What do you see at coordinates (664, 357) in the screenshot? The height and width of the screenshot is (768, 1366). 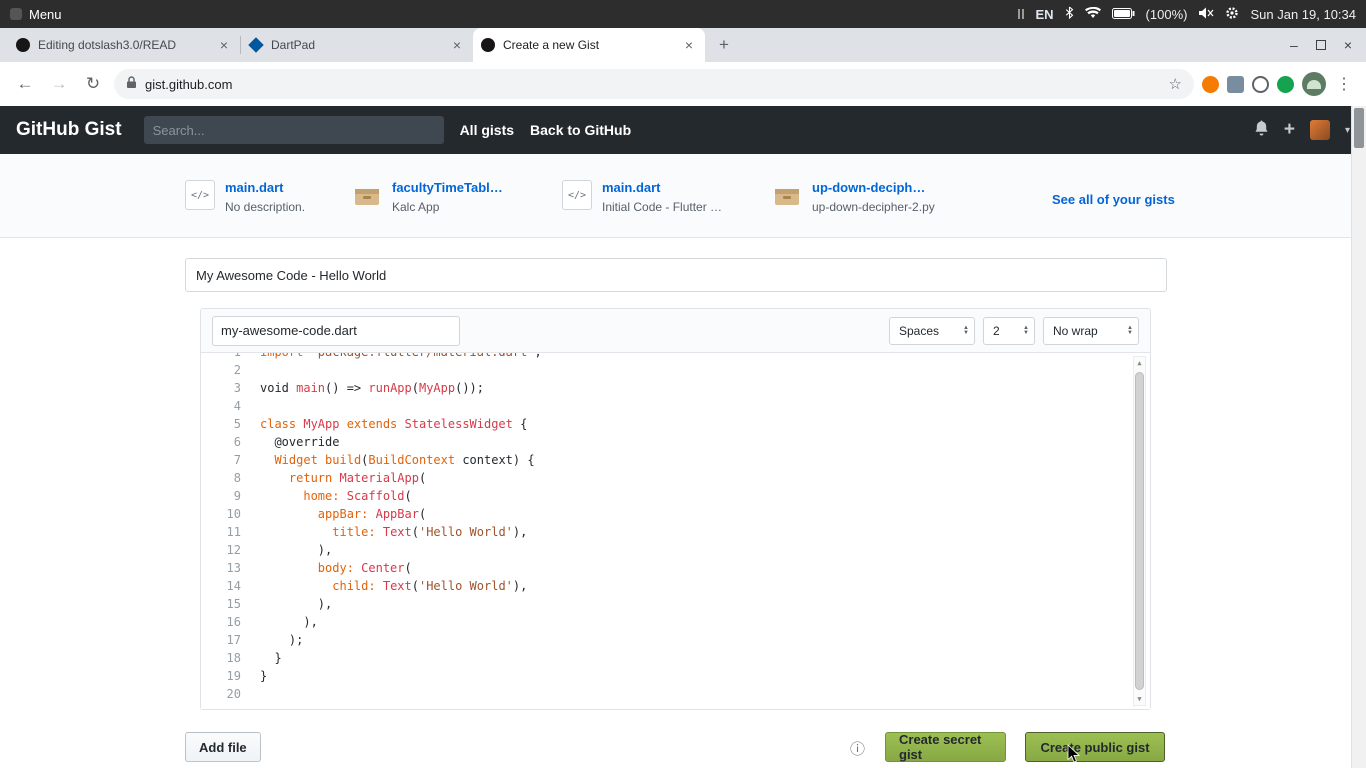 I see `code-line: 1import 'package:flutter/material.dart';` at bounding box center [664, 357].